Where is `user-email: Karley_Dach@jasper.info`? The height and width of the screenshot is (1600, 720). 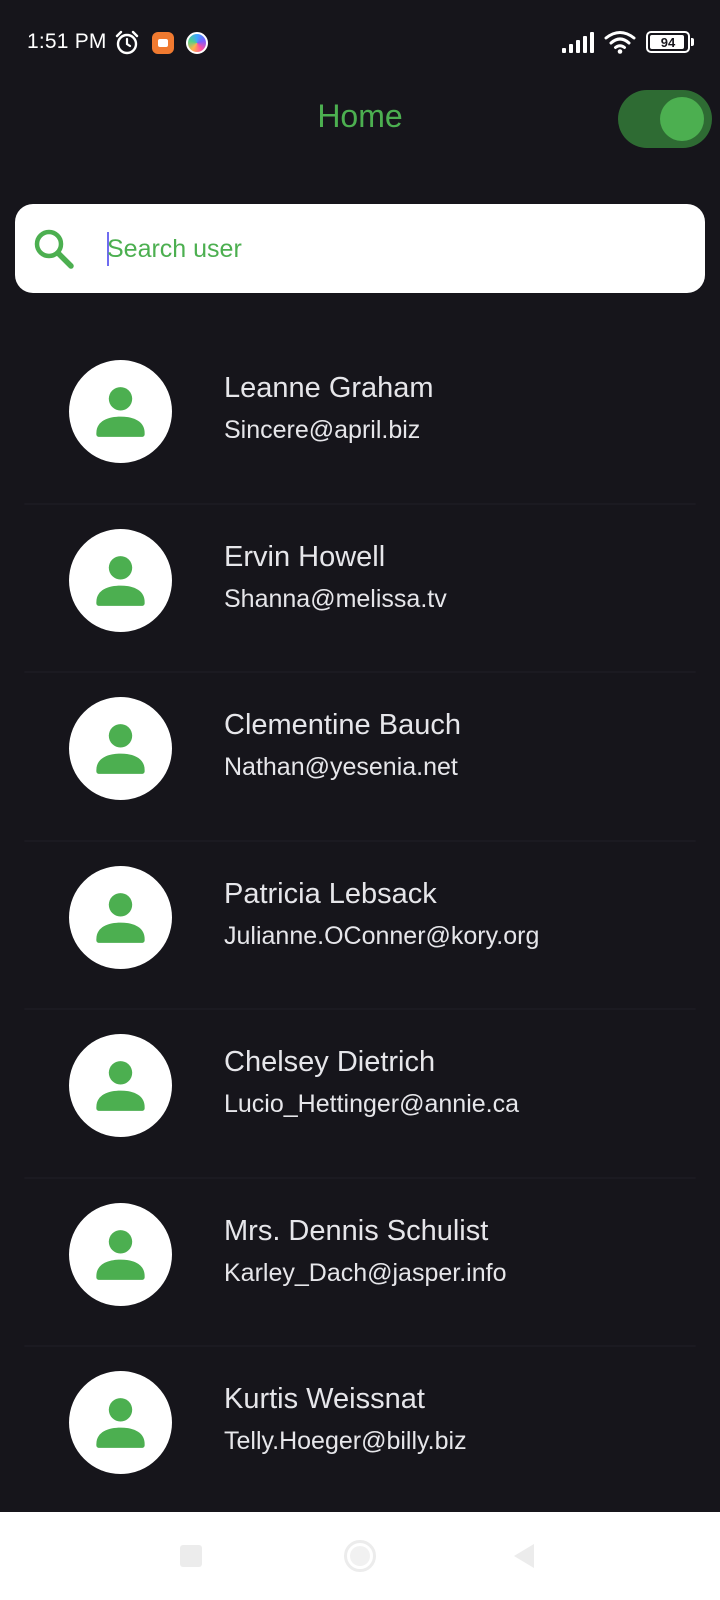 user-email: Karley_Dach@jasper.info is located at coordinates (365, 1272).